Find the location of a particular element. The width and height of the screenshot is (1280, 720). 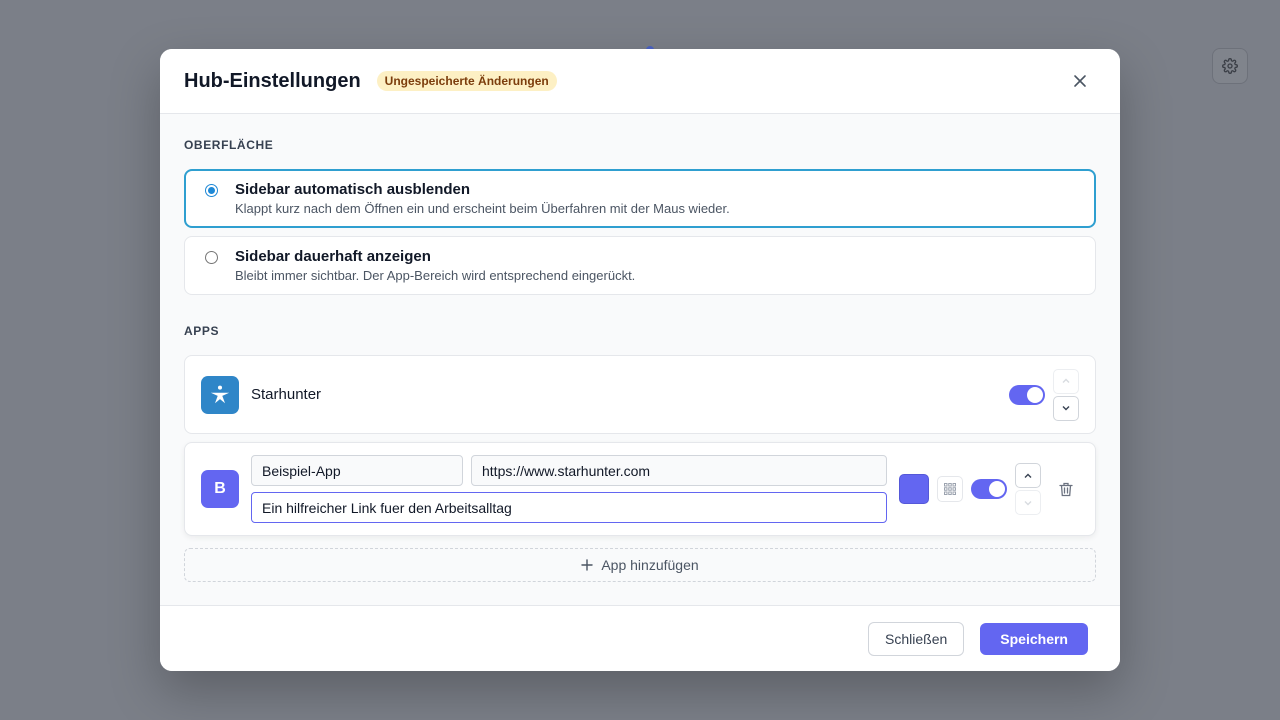

background-settings-button is located at coordinates (1230, 66).